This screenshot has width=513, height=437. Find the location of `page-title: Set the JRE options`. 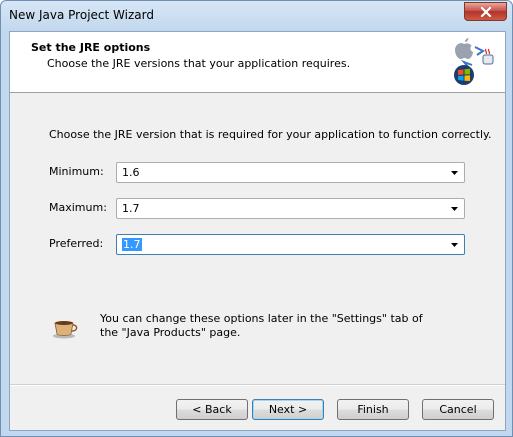

page-title: Set the JRE options is located at coordinates (91, 47).